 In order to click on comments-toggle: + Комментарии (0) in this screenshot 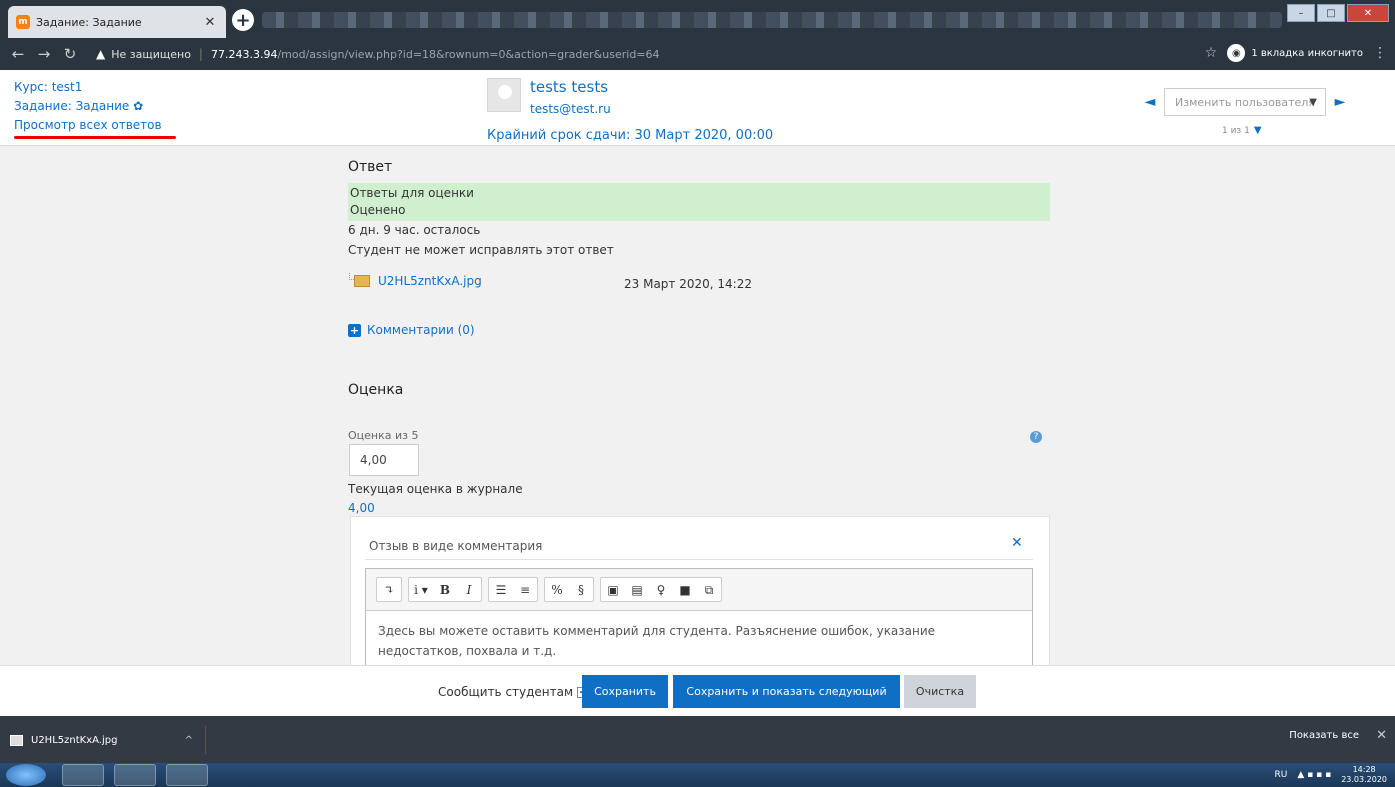, I will do `click(411, 330)`.